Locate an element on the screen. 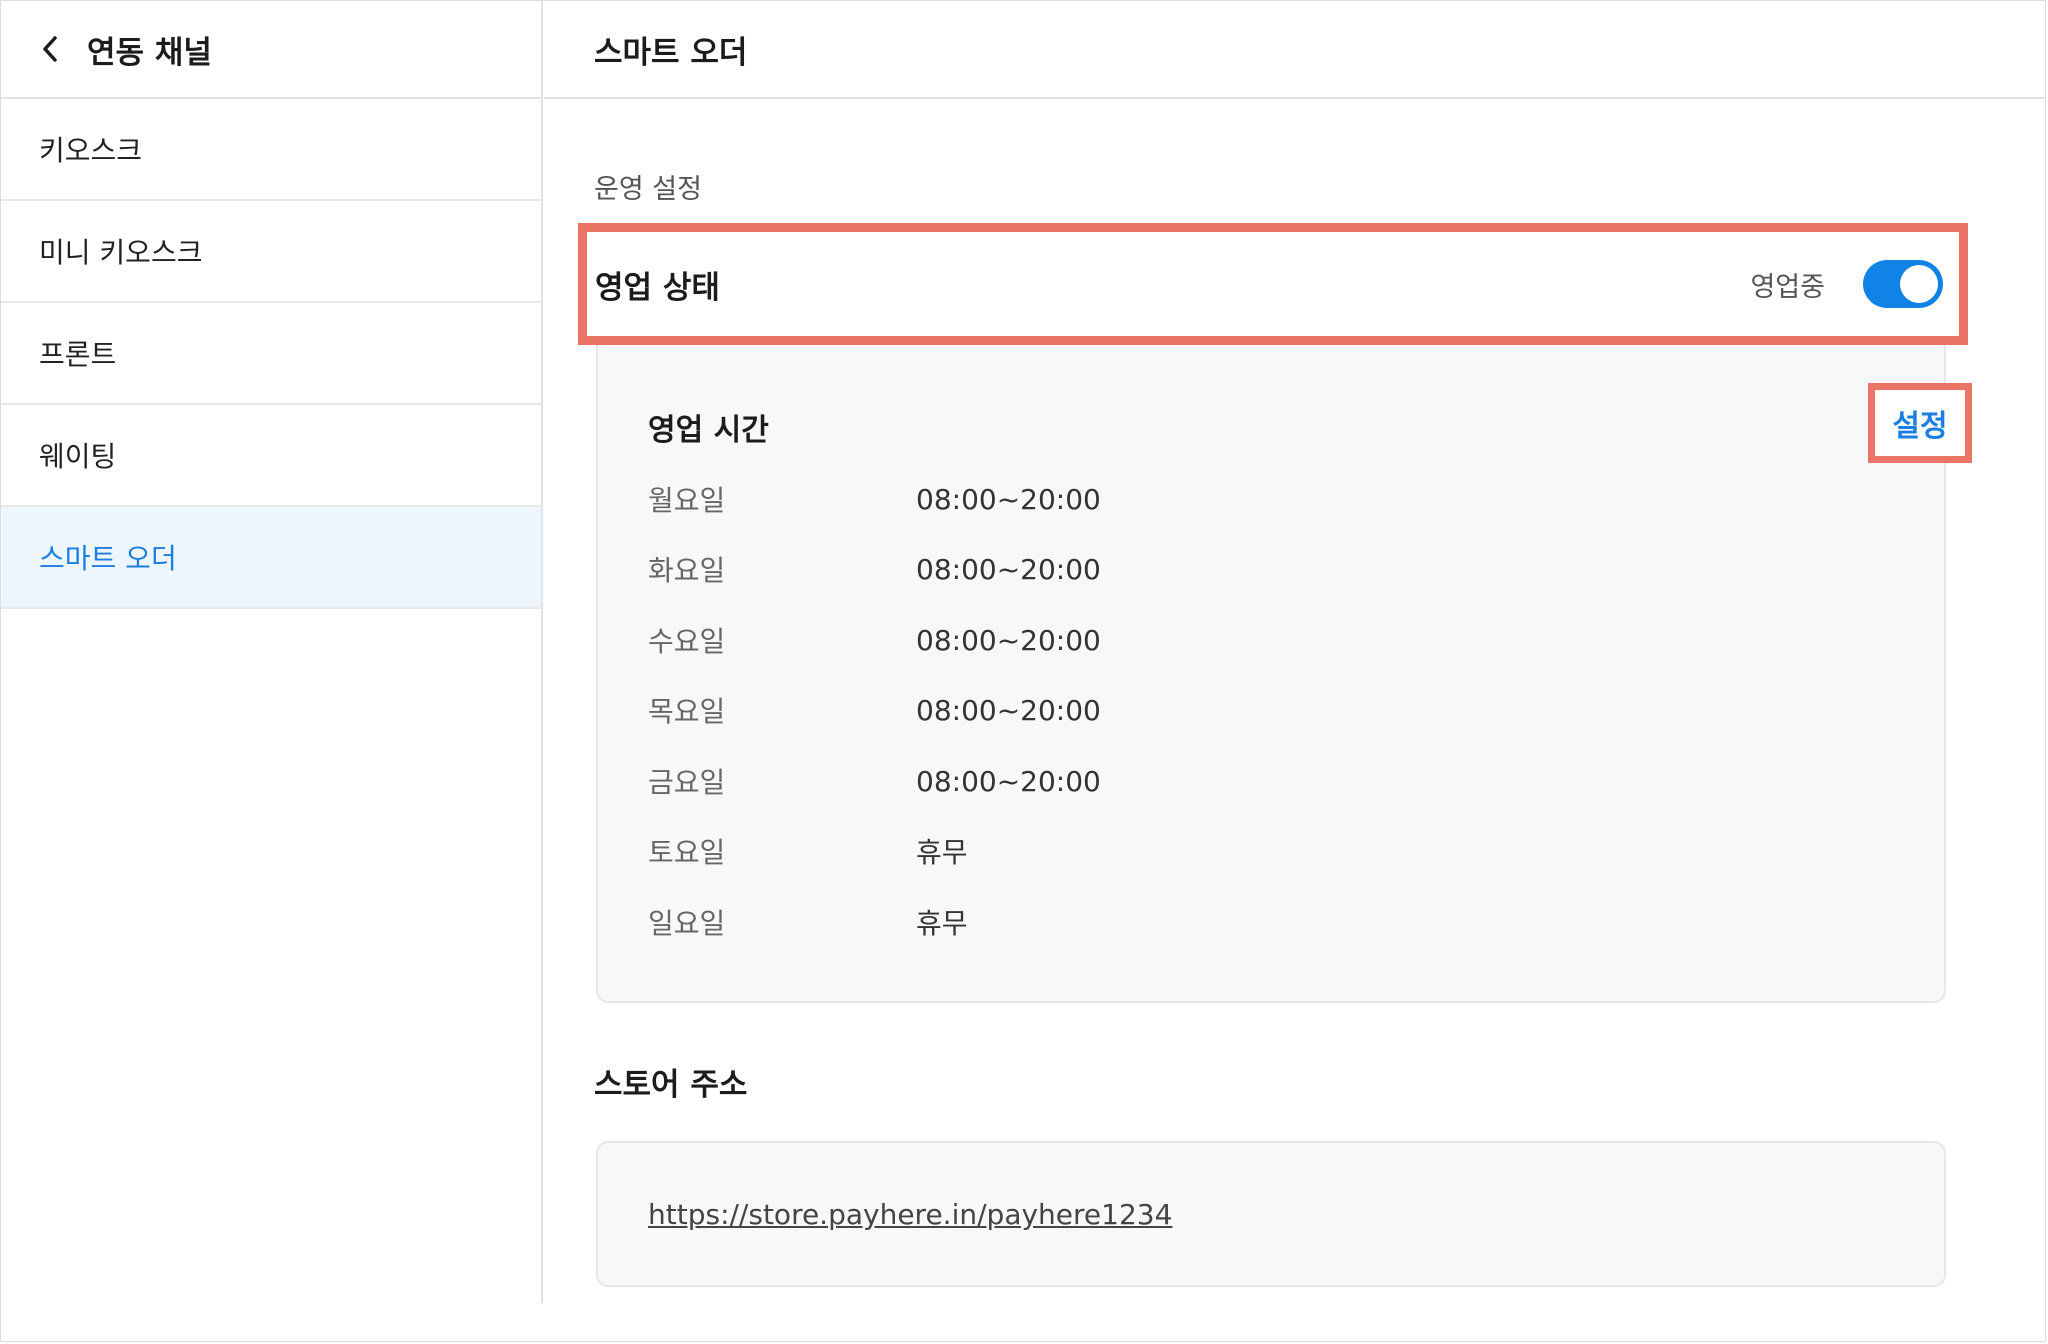  business-status-toggle is located at coordinates (1903, 284).